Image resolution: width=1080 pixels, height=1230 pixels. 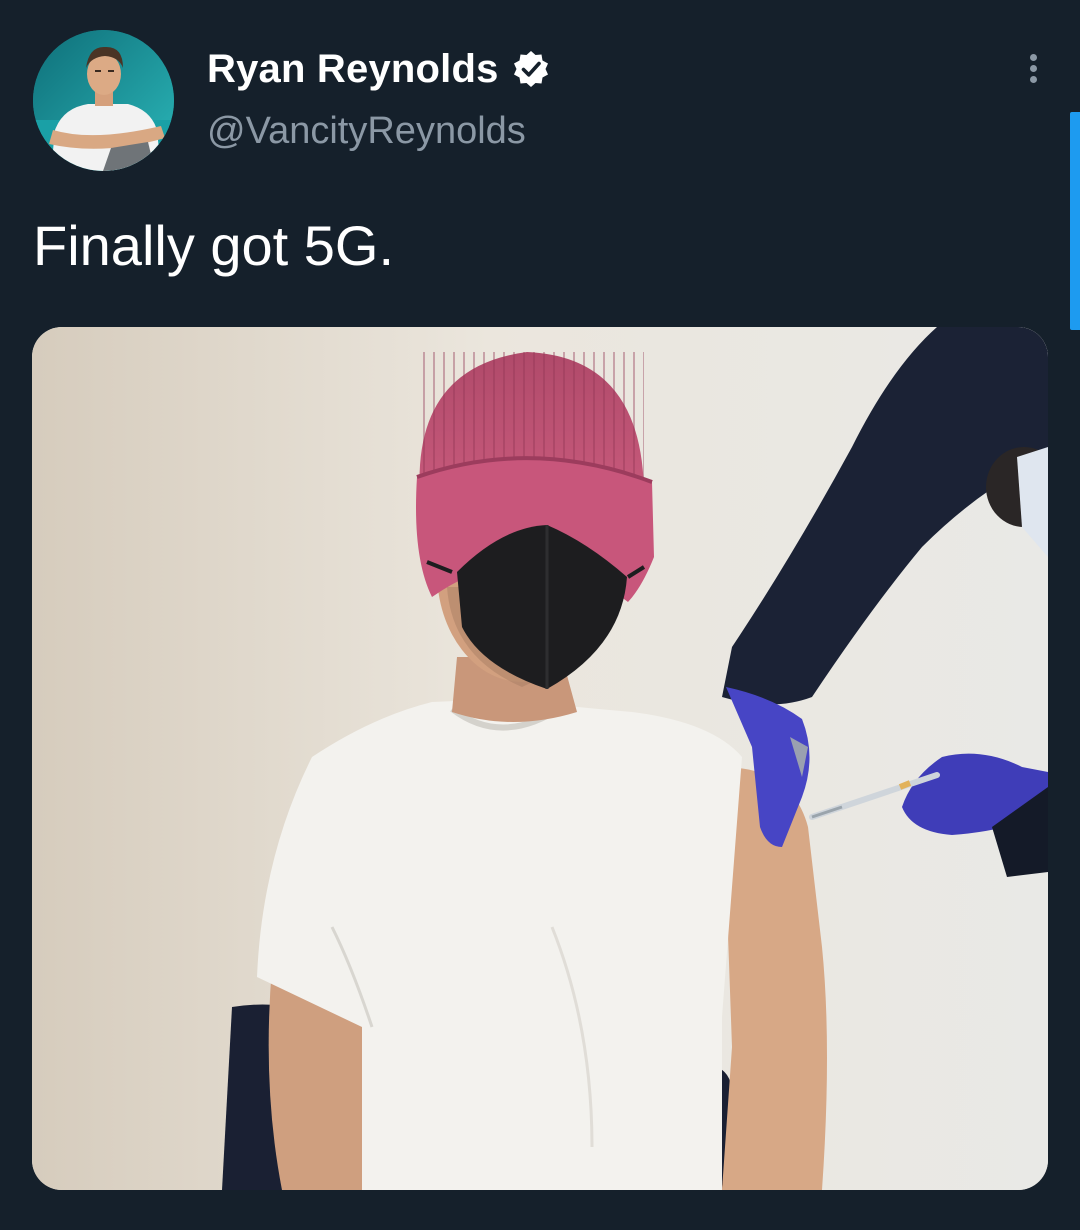 What do you see at coordinates (214, 245) in the screenshot?
I see `tweet-text: Finally got 5G.` at bounding box center [214, 245].